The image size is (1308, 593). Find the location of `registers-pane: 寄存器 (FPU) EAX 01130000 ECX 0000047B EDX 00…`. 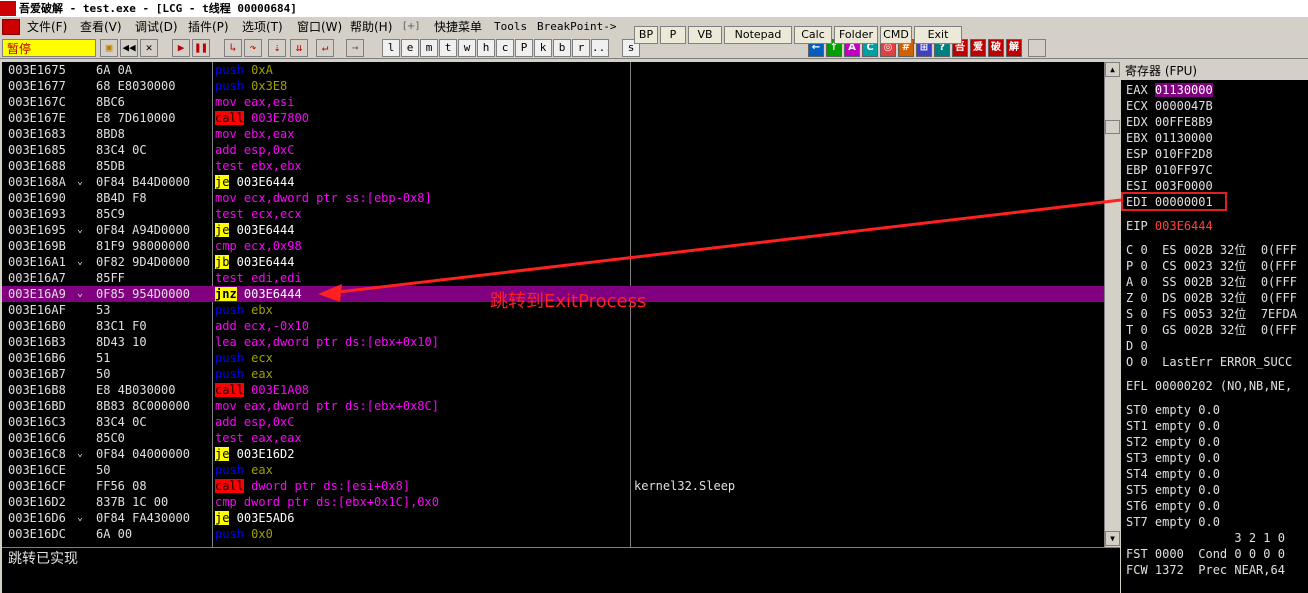

registers-pane: 寄存器 (FPU) EAX 01130000 ECX 0000047B EDX 00… is located at coordinates (1214, 327).